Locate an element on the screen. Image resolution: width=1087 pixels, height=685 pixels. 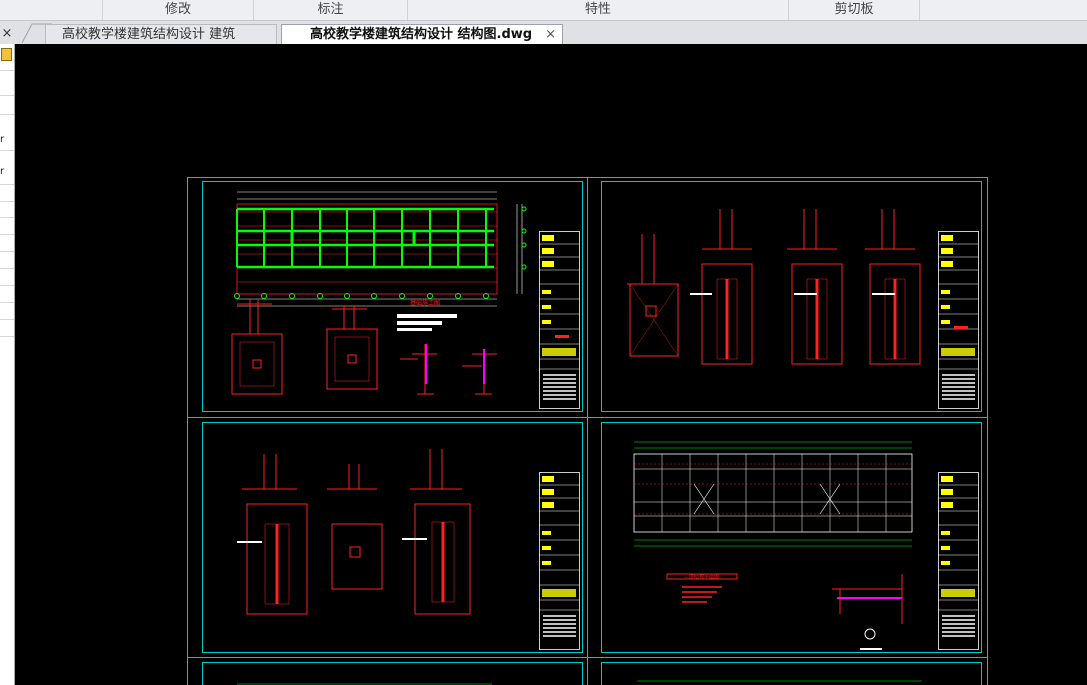
second-floor-plan-title: 二层结构平面图 is located at coordinates (701, 576).